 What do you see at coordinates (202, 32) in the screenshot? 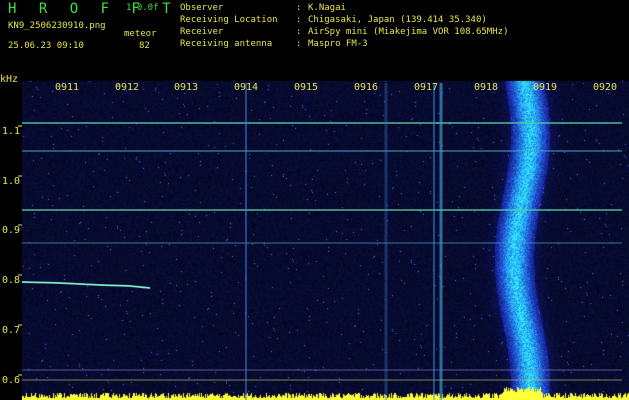
I see `meta-key: Receiver` at bounding box center [202, 32].